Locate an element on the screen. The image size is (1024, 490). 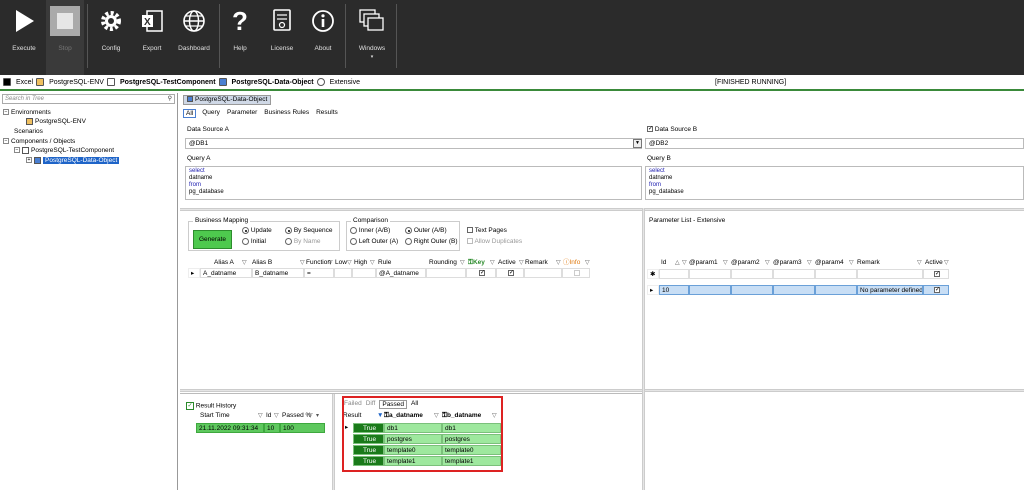
col-info: ⓘInfo is located at coordinates (571, 263).